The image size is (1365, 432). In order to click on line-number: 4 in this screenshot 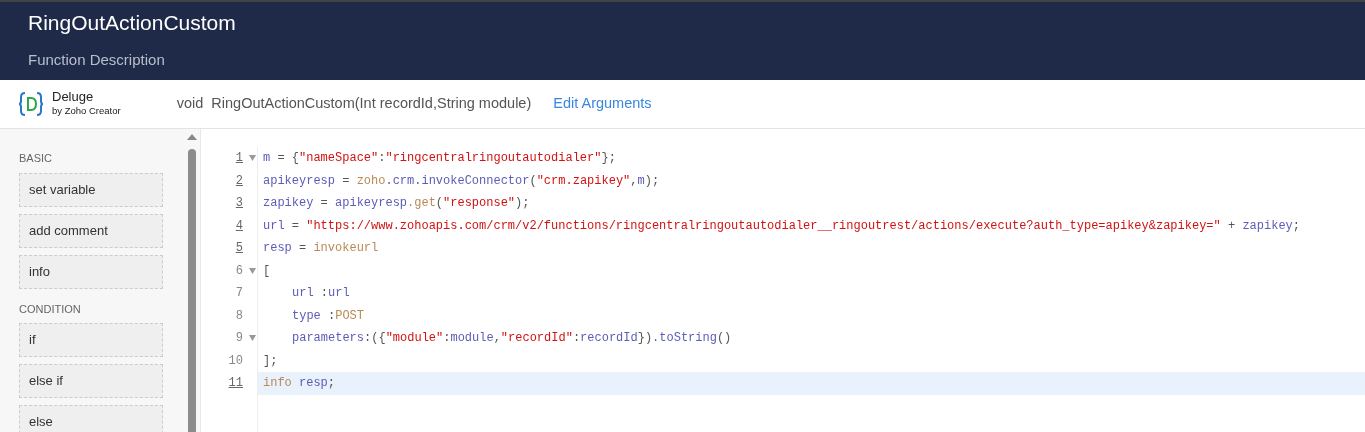, I will do `click(238, 226)`.